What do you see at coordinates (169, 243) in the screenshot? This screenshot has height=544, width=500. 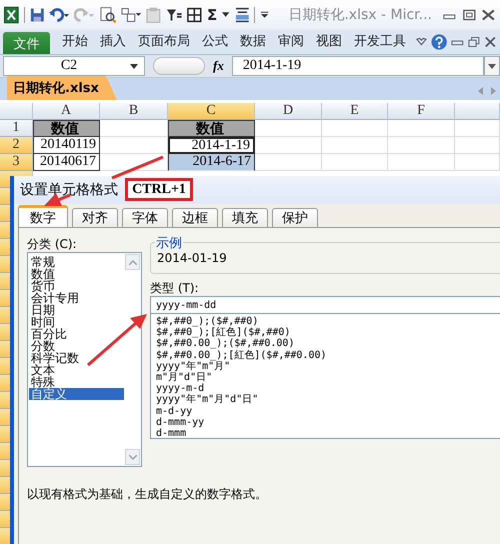 I see `sample-legend: 示例` at bounding box center [169, 243].